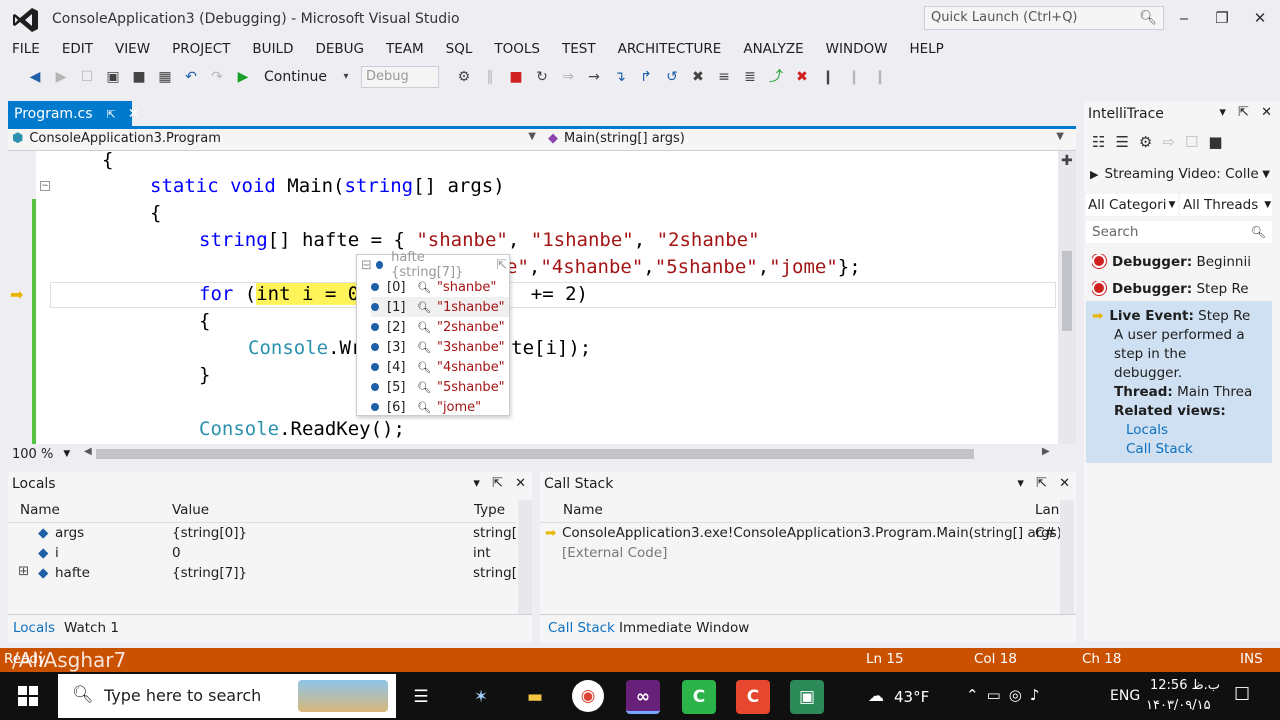 The image size is (1280, 720). Describe the element at coordinates (1203, 449) in the screenshot. I see `related-view-callstack-link: Call Stack` at that location.